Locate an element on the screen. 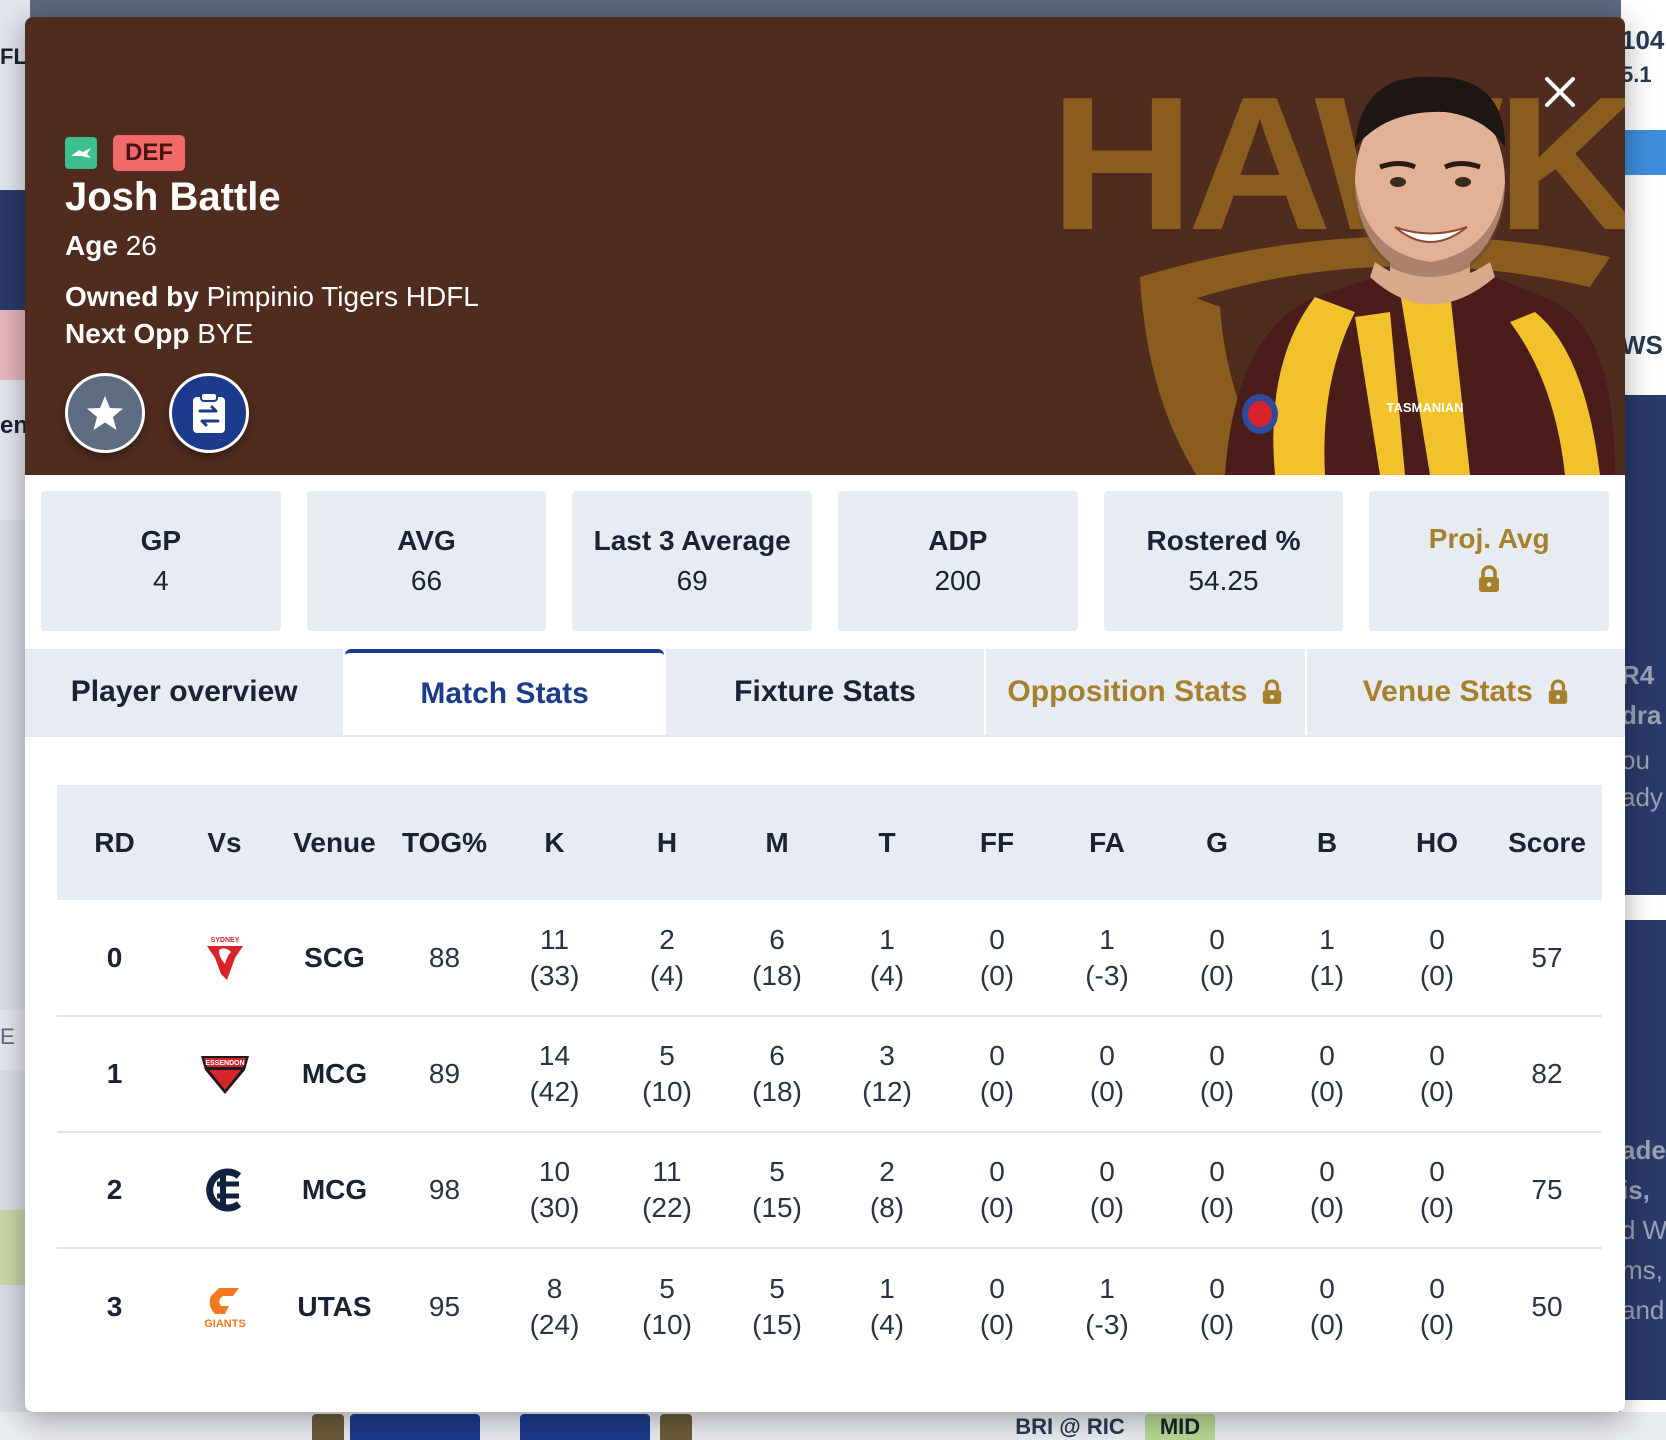 This screenshot has width=1666, height=1440. stat-count: 6 is located at coordinates (777, 939).